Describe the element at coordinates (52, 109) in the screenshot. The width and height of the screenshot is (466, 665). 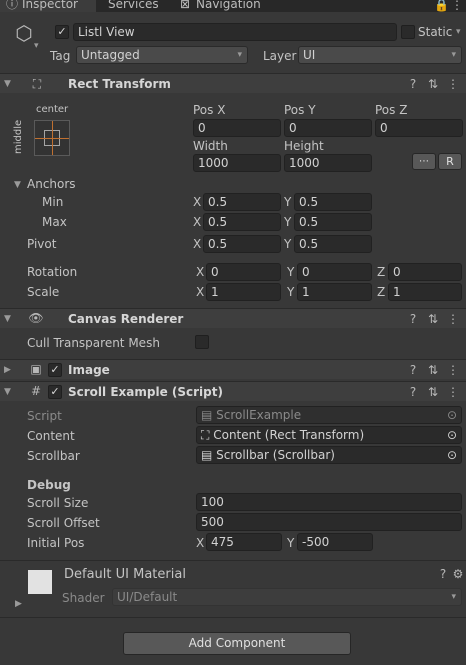
I see `anchor-horizontal-label: center` at that location.